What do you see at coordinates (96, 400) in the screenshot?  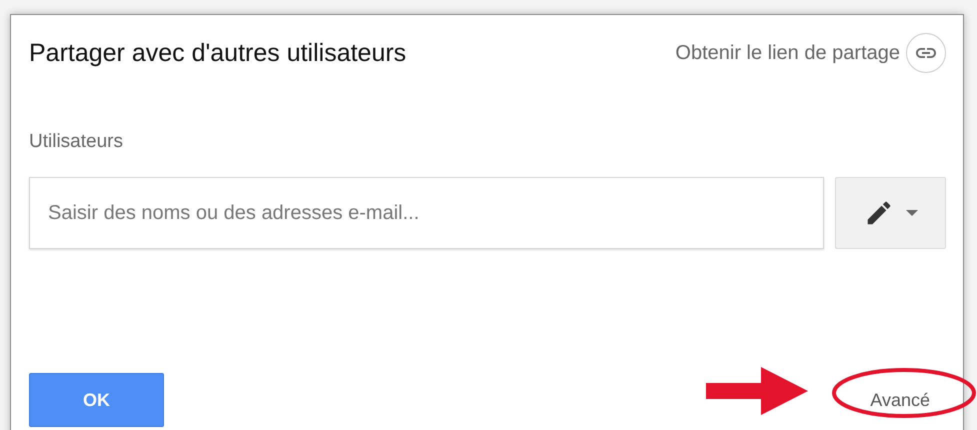 I see `ok-button: OK` at bounding box center [96, 400].